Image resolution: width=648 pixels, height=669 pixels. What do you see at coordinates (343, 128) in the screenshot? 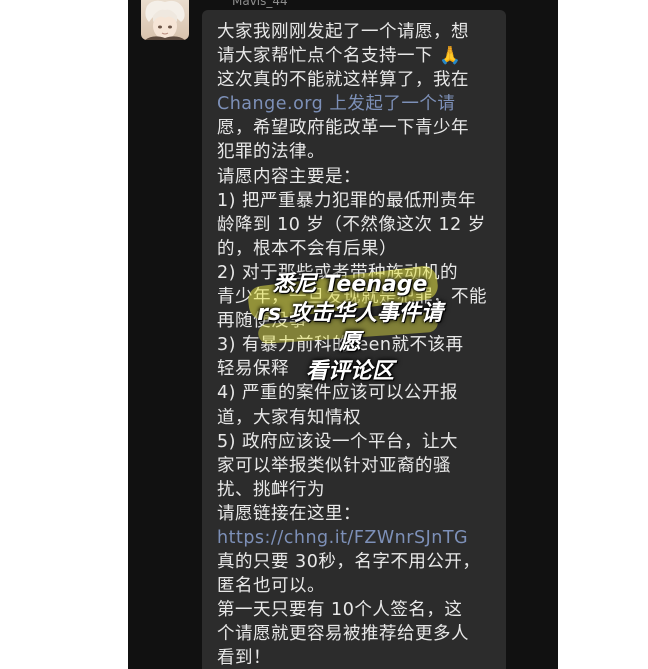
I see `message-line: 愿，希望政府能改革一下青少年` at bounding box center [343, 128].